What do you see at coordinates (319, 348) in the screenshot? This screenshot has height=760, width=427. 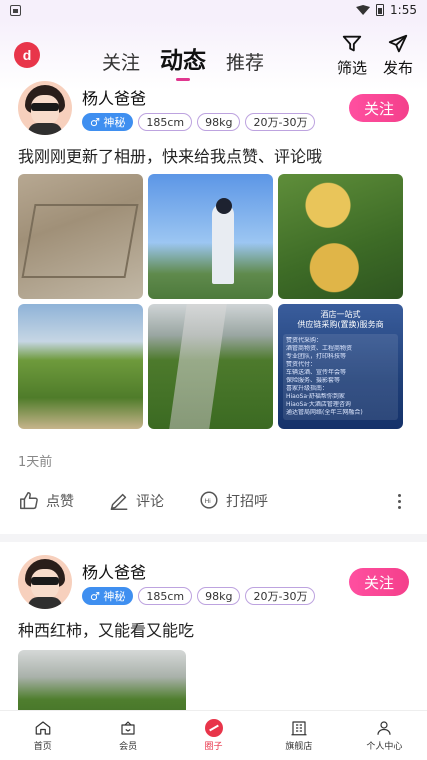 I see `poster-line: 酒管商物资、工程商物资` at bounding box center [319, 348].